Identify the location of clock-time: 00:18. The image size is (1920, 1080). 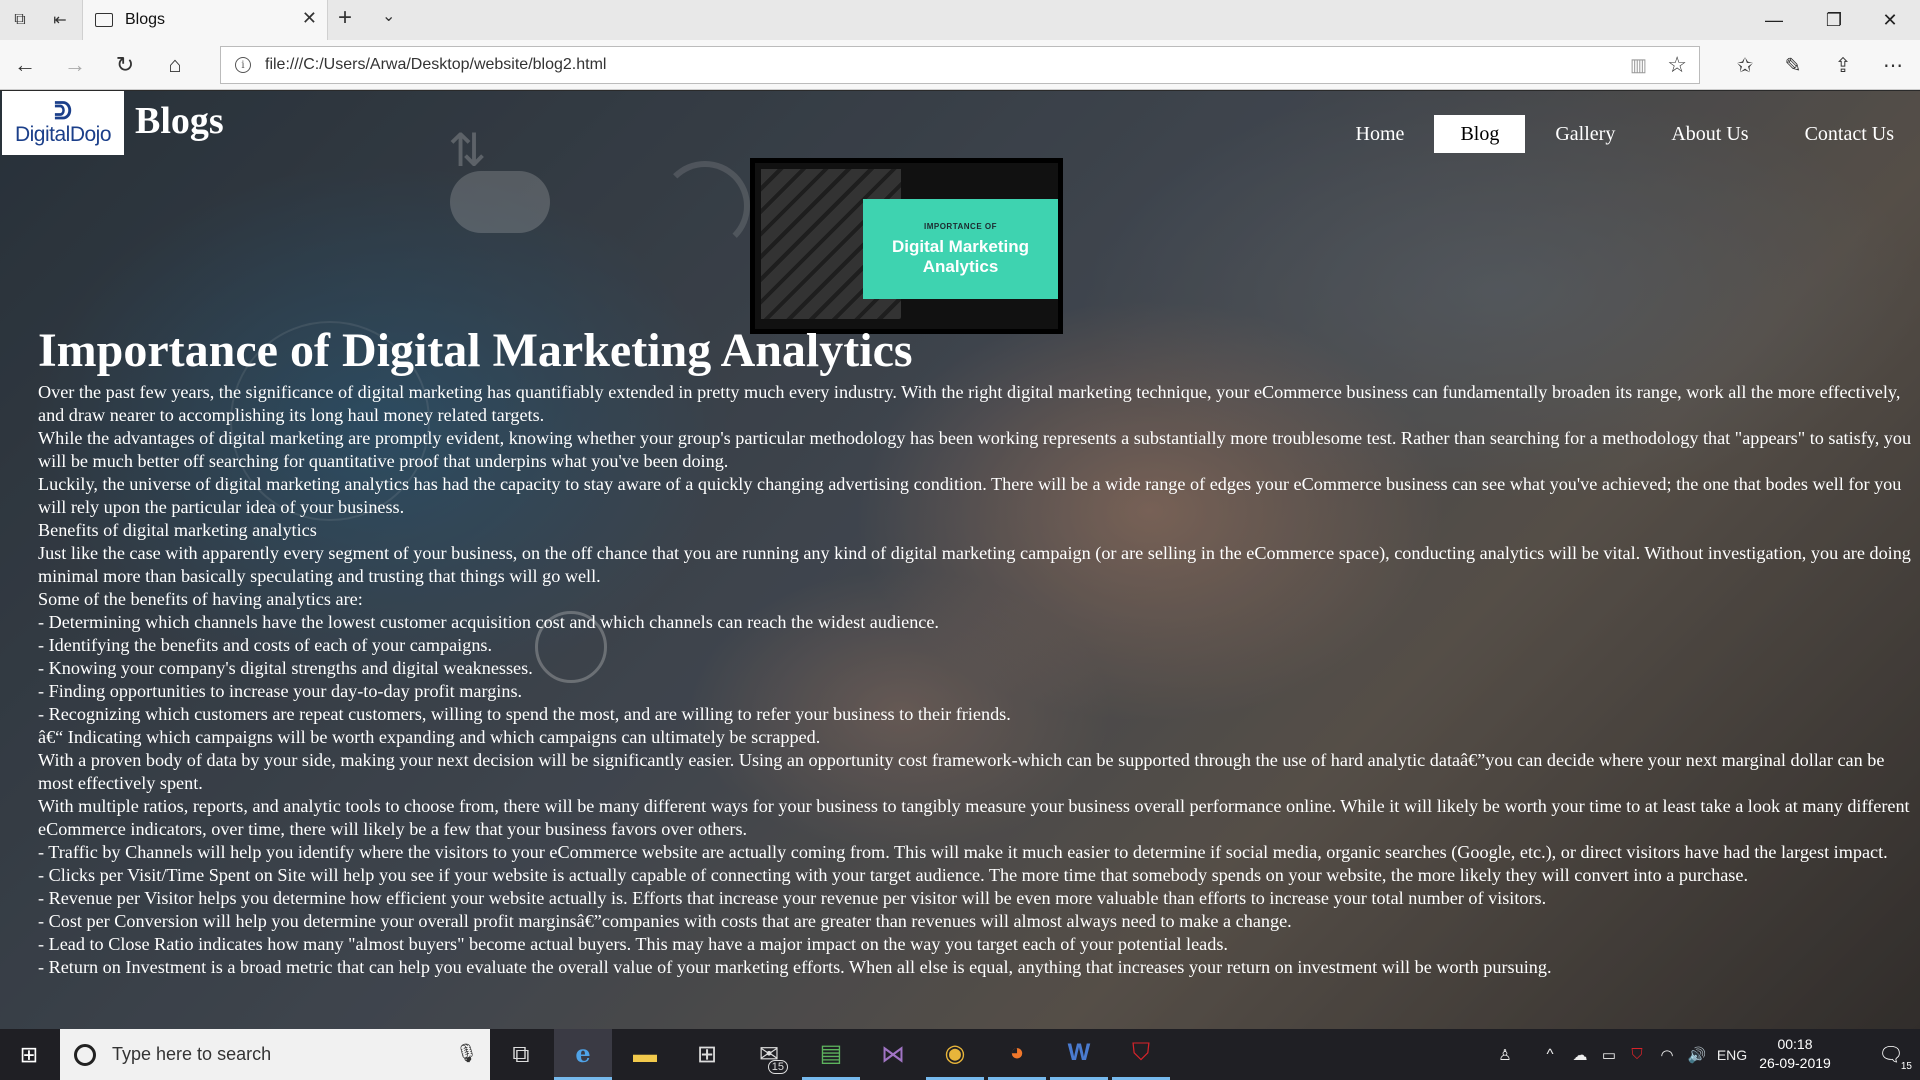
(1795, 1044).